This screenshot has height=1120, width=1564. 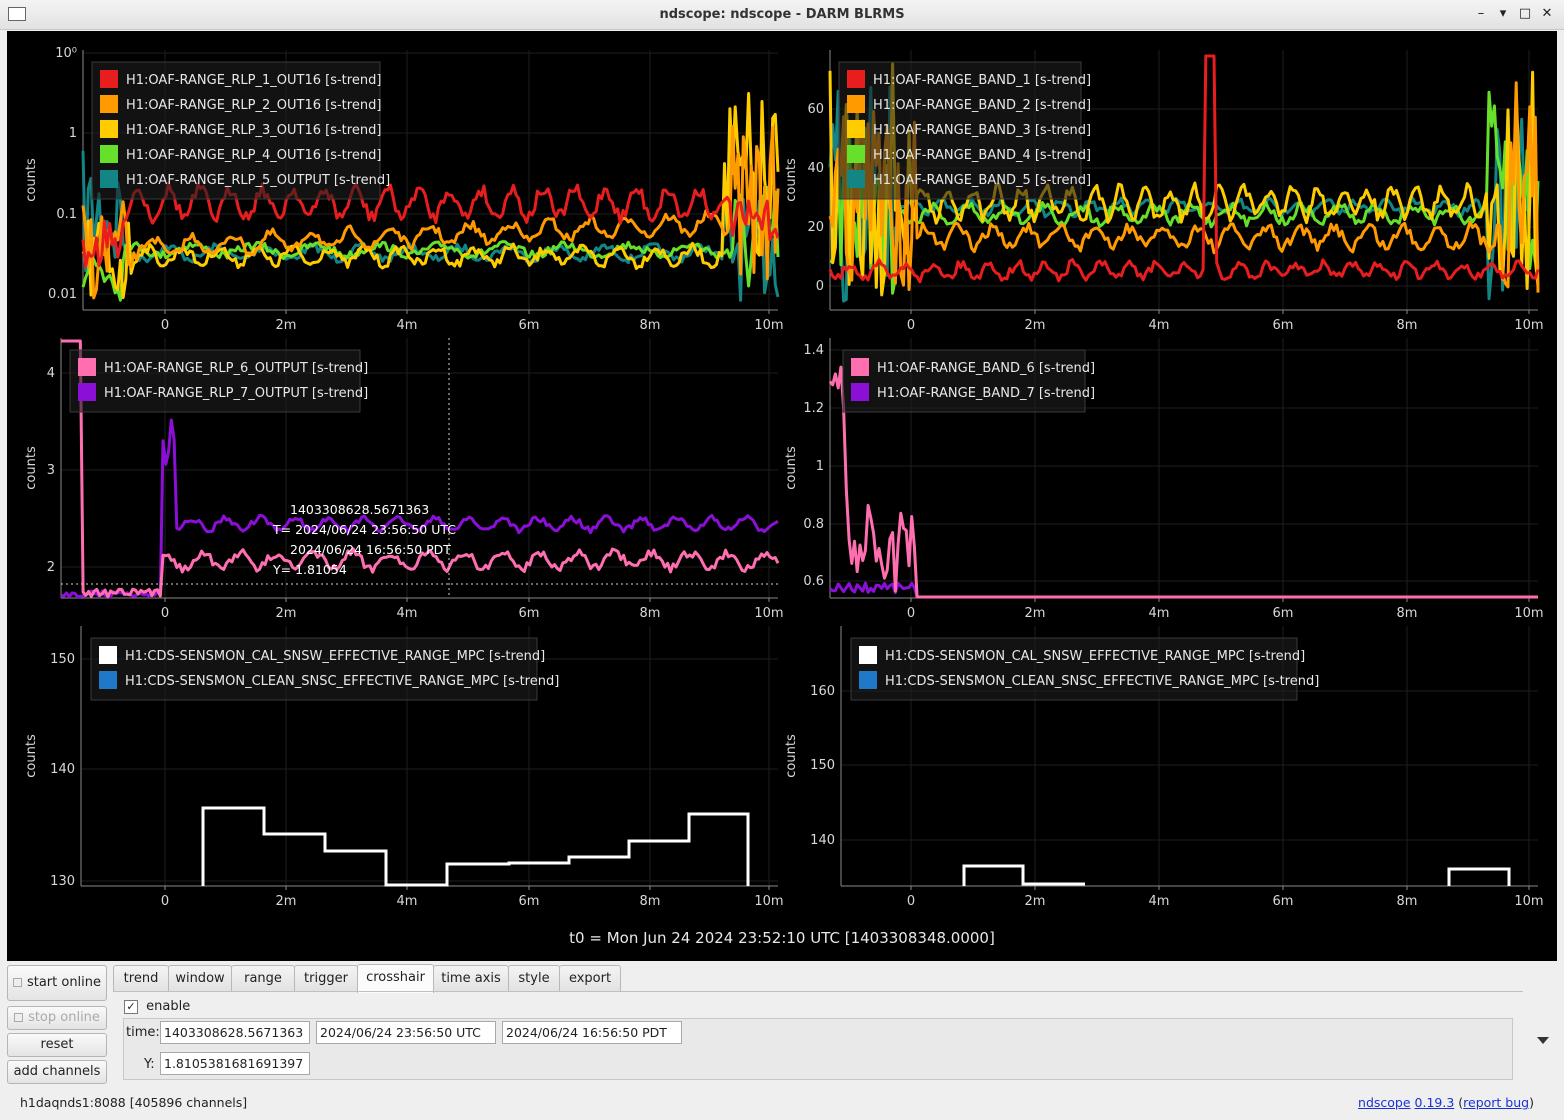 What do you see at coordinates (1479, 876) in the screenshot?
I see `range-cal-trace-right-end` at bounding box center [1479, 876].